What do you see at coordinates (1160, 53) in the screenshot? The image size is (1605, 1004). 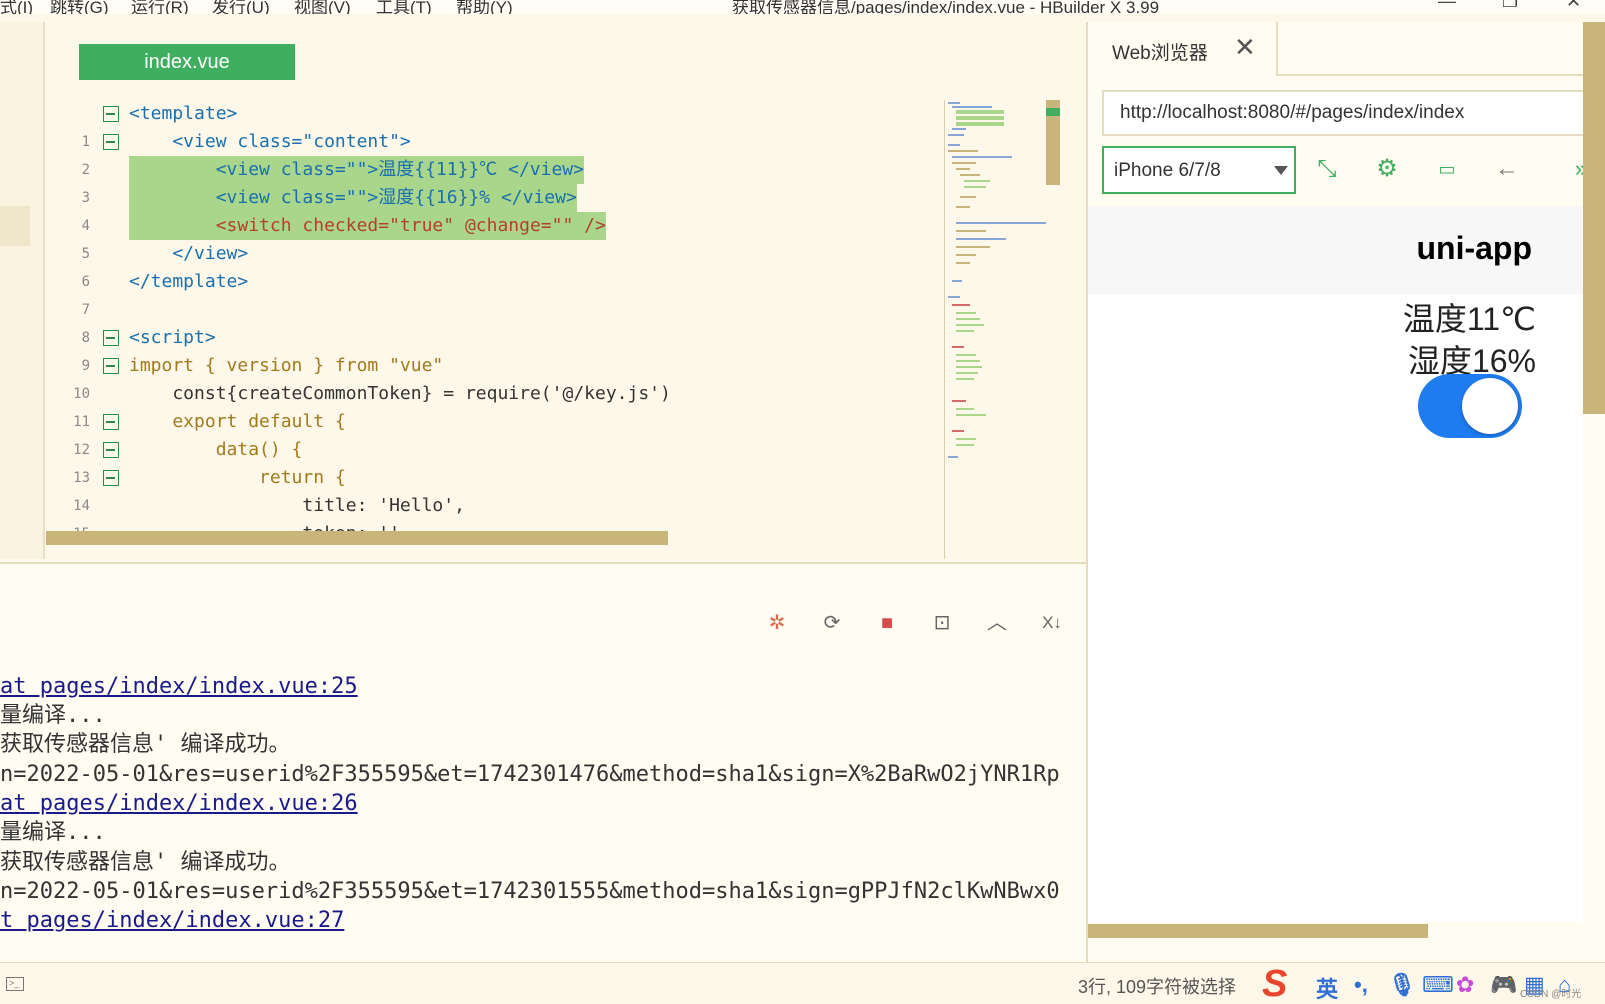 I see `tab-label: Web浏览器` at bounding box center [1160, 53].